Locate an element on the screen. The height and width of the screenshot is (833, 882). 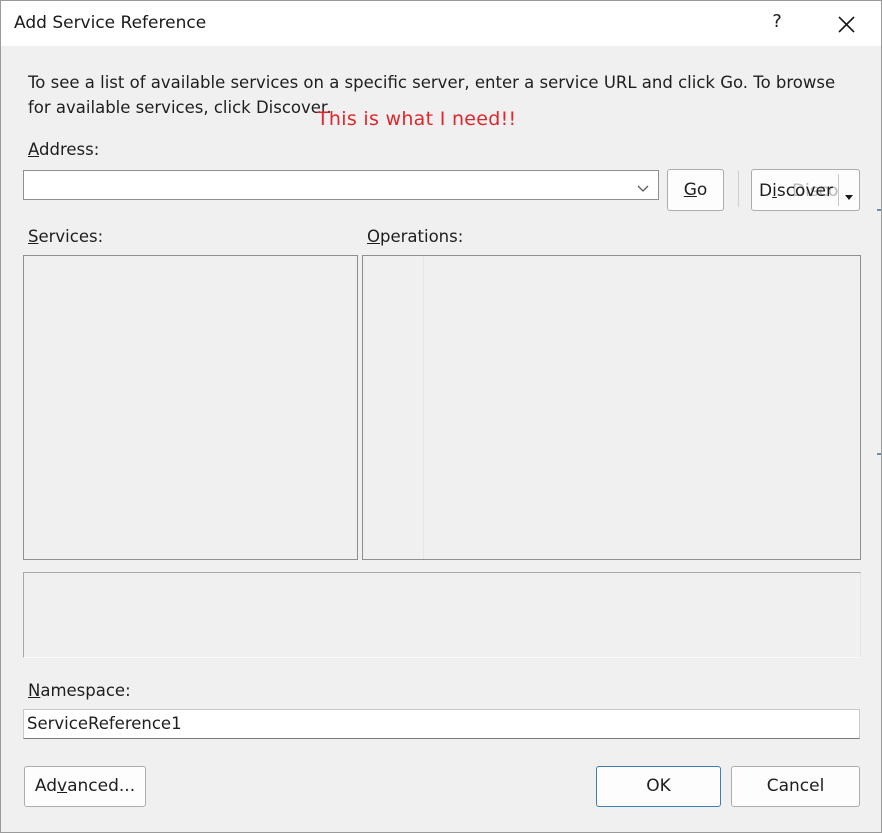
advanced-prefix: Ad is located at coordinates (46, 786).